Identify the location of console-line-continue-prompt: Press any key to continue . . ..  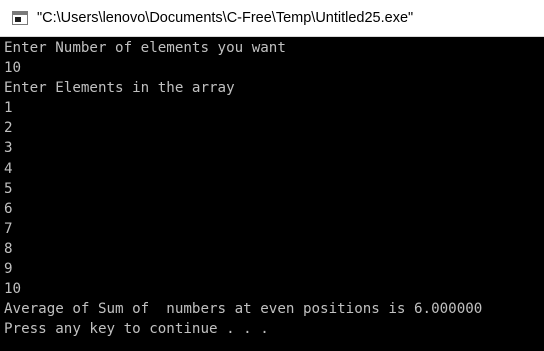
(136, 329).